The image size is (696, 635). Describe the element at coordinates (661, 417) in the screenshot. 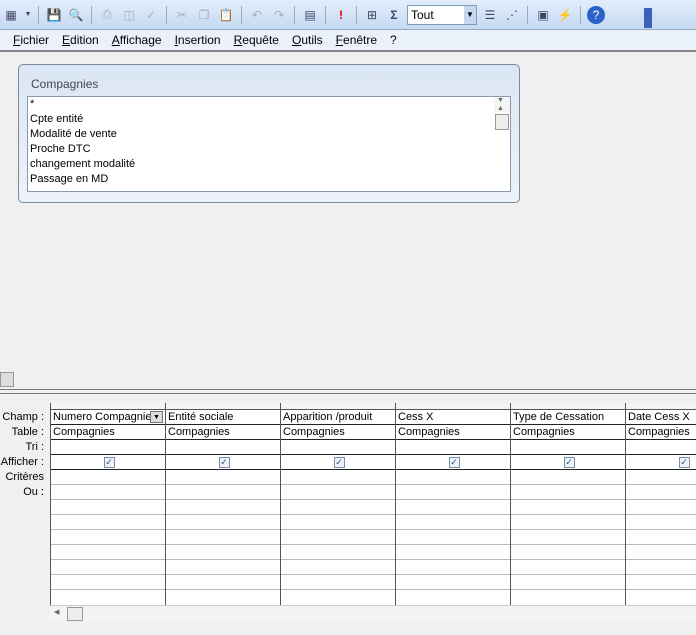

I see `field-cell: Date Cess X` at that location.